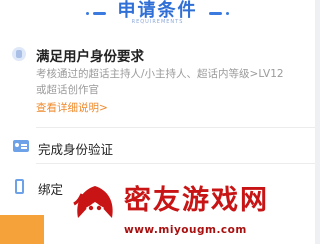  Describe the element at coordinates (90, 57) in the screenshot. I see `requirement-title: 满足用户身份要求` at that location.